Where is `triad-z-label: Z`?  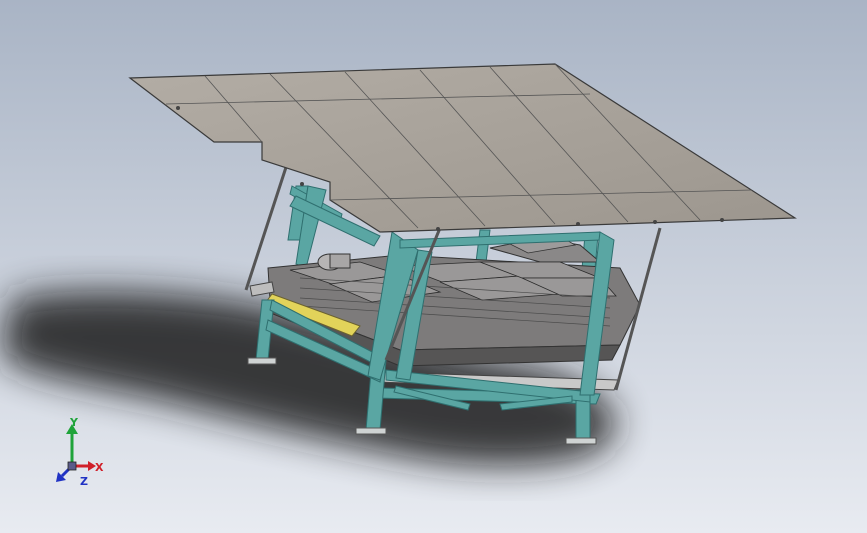 triad-z-label: Z is located at coordinates (84, 481).